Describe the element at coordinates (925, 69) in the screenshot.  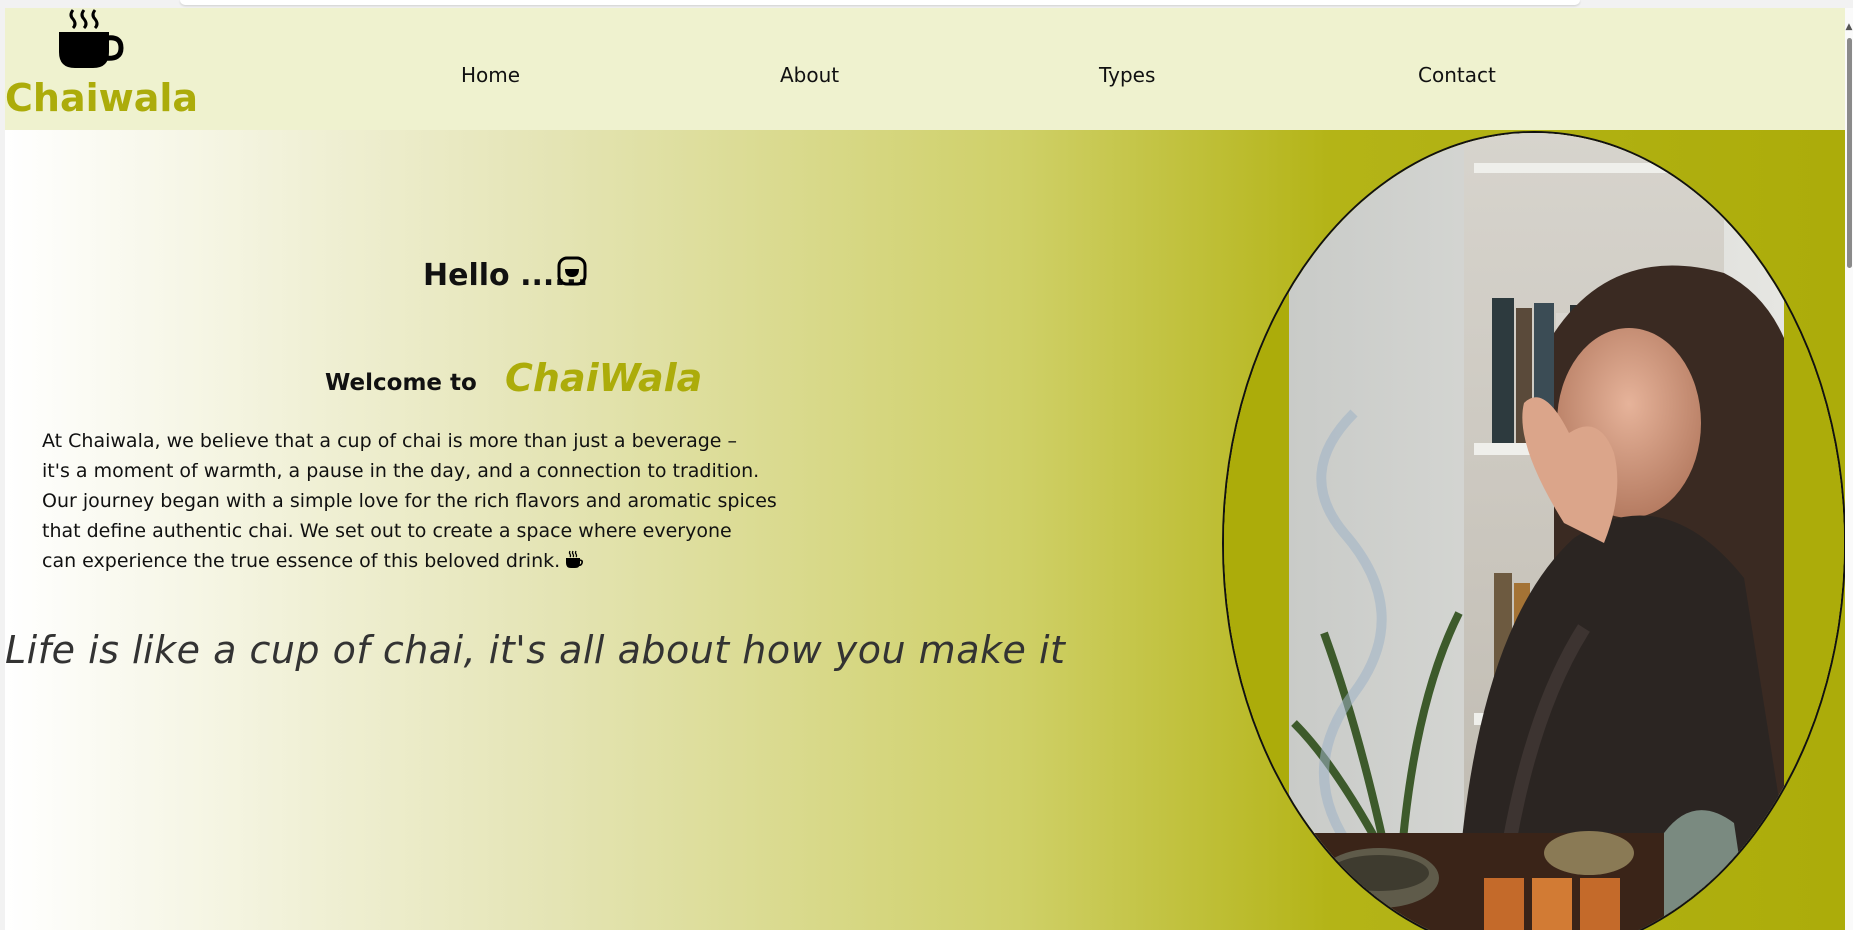
I see `navbar: Chaiwala Home About Types Contact` at that location.